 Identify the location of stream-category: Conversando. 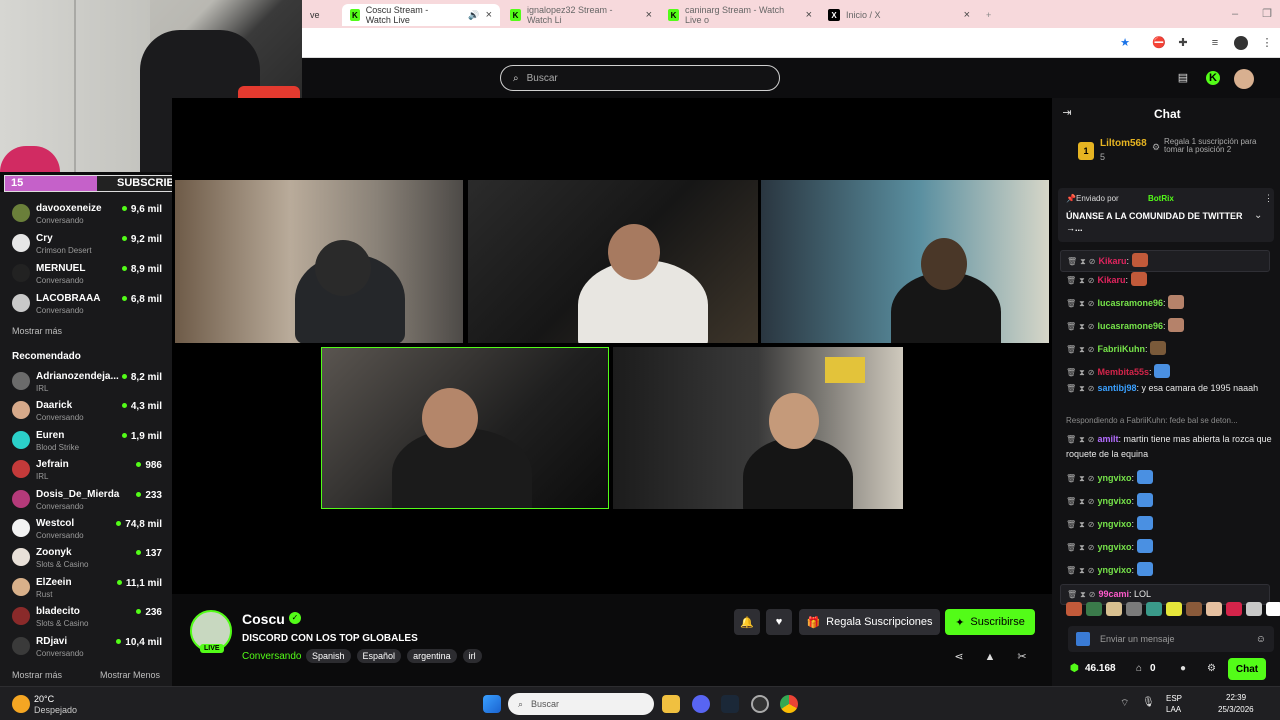
(271, 656).